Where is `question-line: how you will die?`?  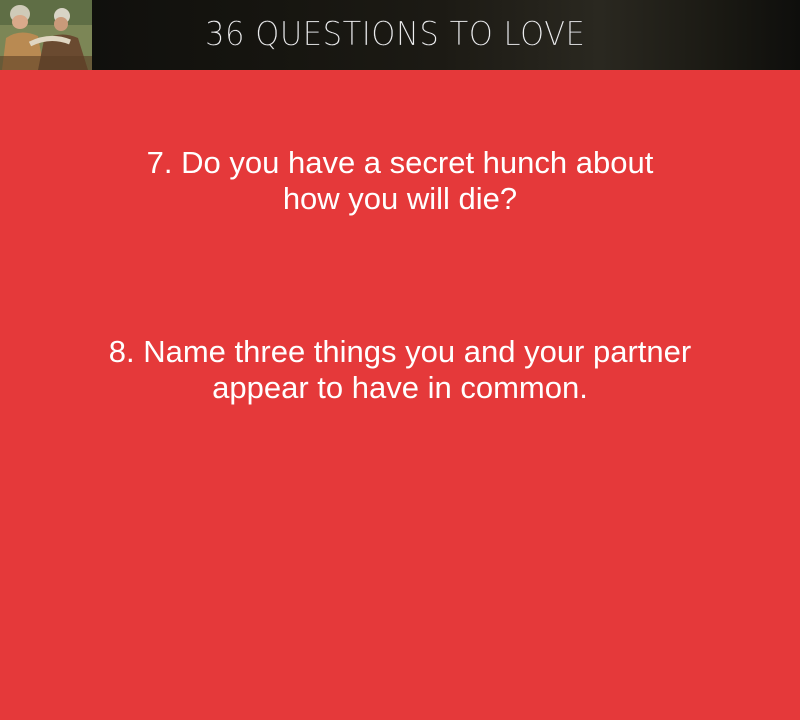
question-line: how you will die? is located at coordinates (400, 198).